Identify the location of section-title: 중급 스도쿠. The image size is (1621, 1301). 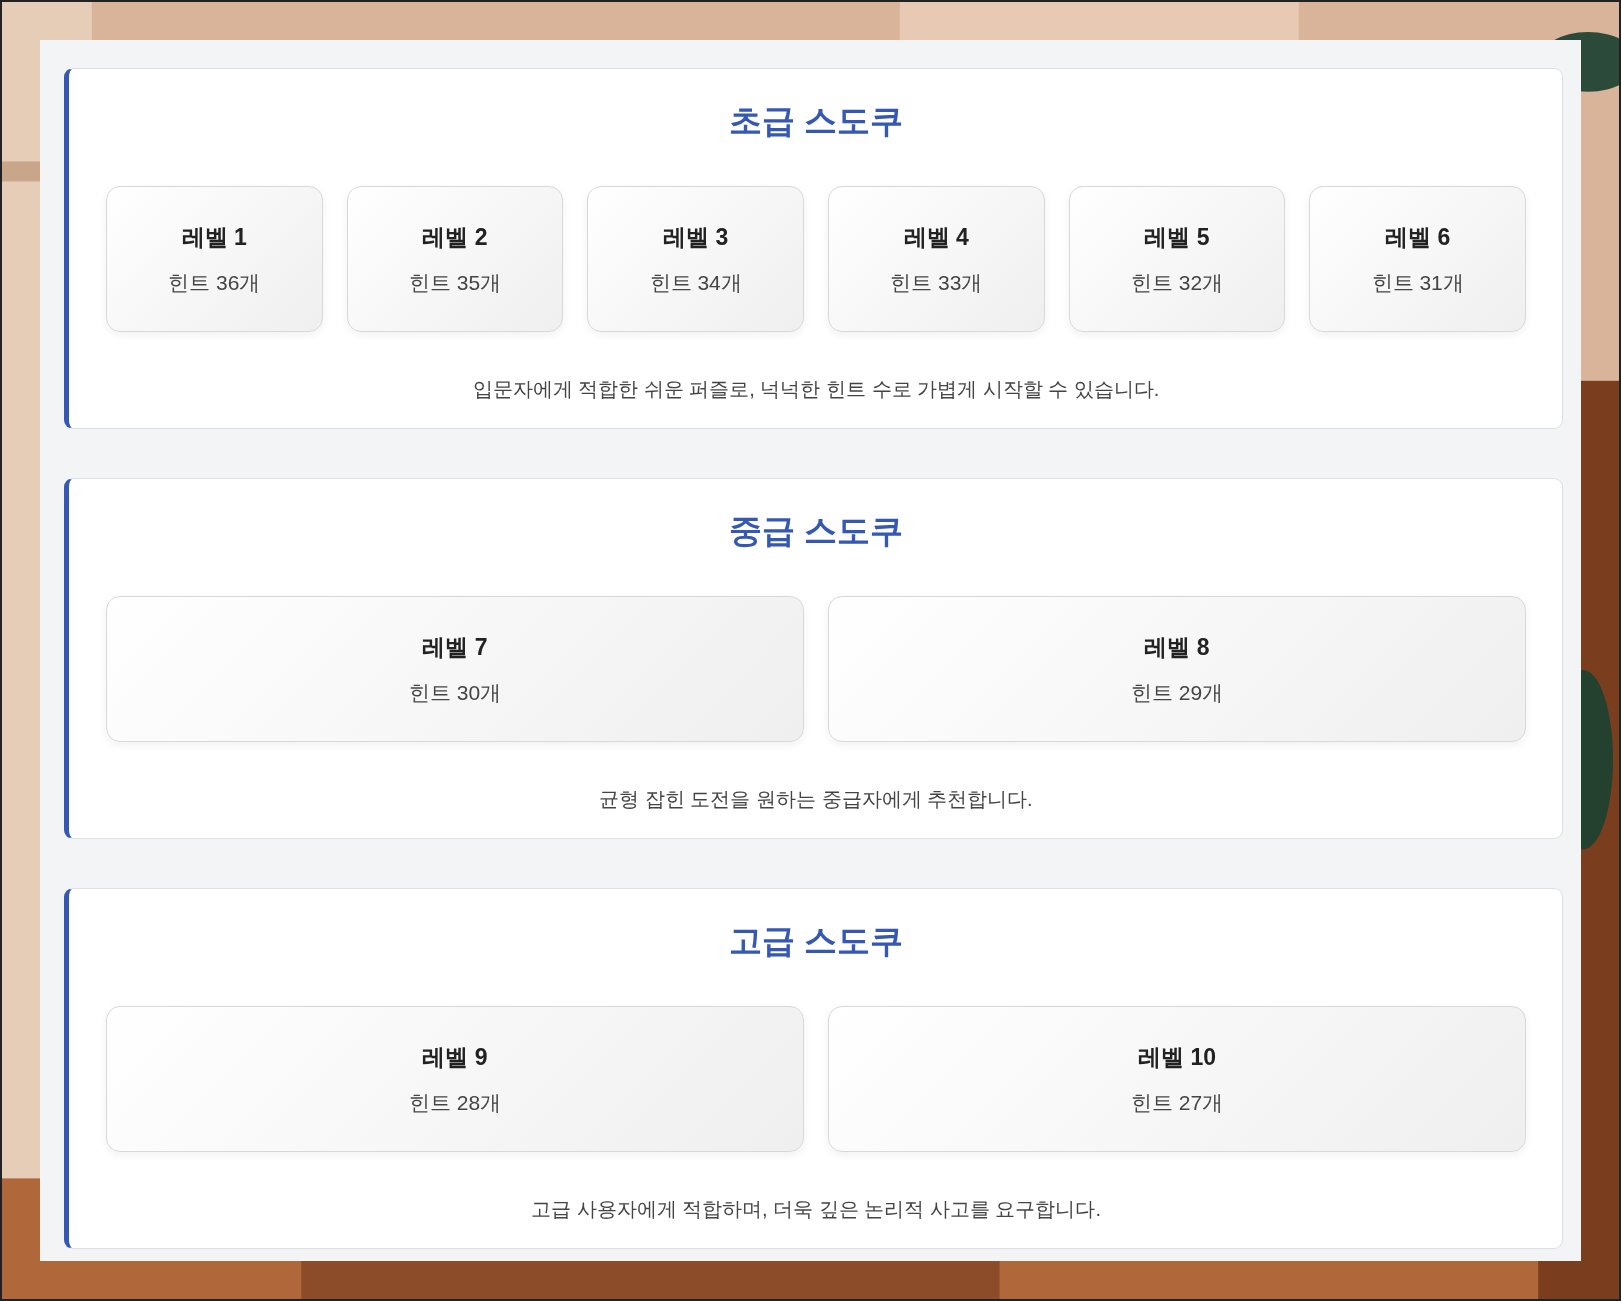
(816, 531).